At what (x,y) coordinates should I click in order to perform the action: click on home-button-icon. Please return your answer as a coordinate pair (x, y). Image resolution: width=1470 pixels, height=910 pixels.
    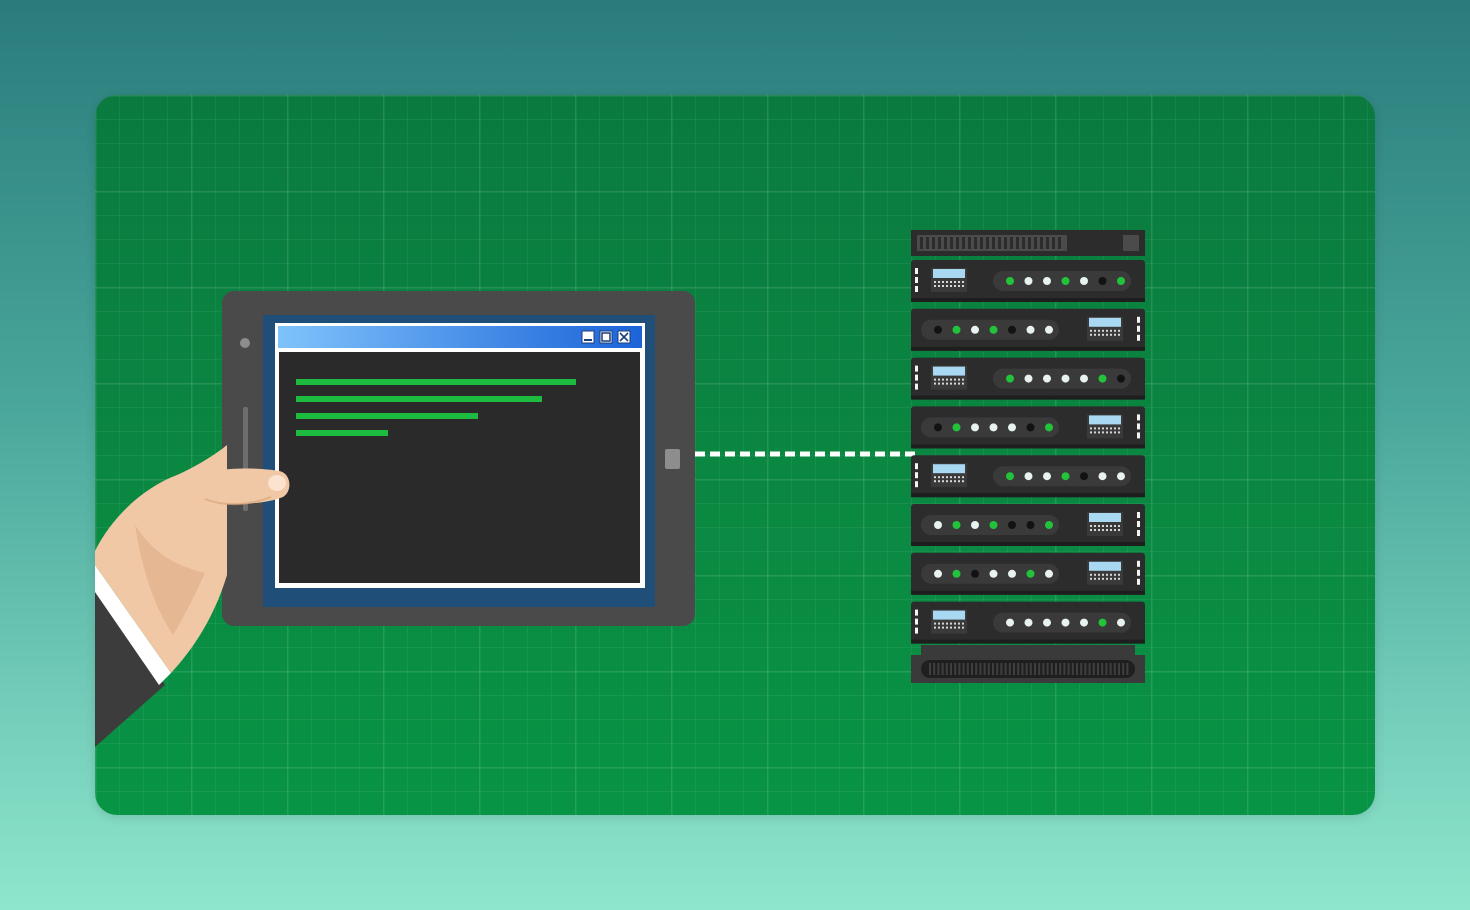
    Looking at the image, I should click on (672, 459).